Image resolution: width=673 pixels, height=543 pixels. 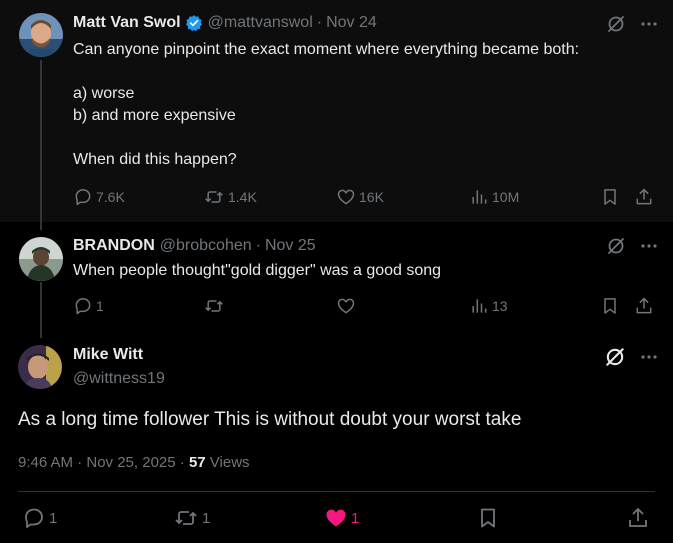 What do you see at coordinates (104, 93) in the screenshot?
I see `tweet-text-line: a) worse` at bounding box center [104, 93].